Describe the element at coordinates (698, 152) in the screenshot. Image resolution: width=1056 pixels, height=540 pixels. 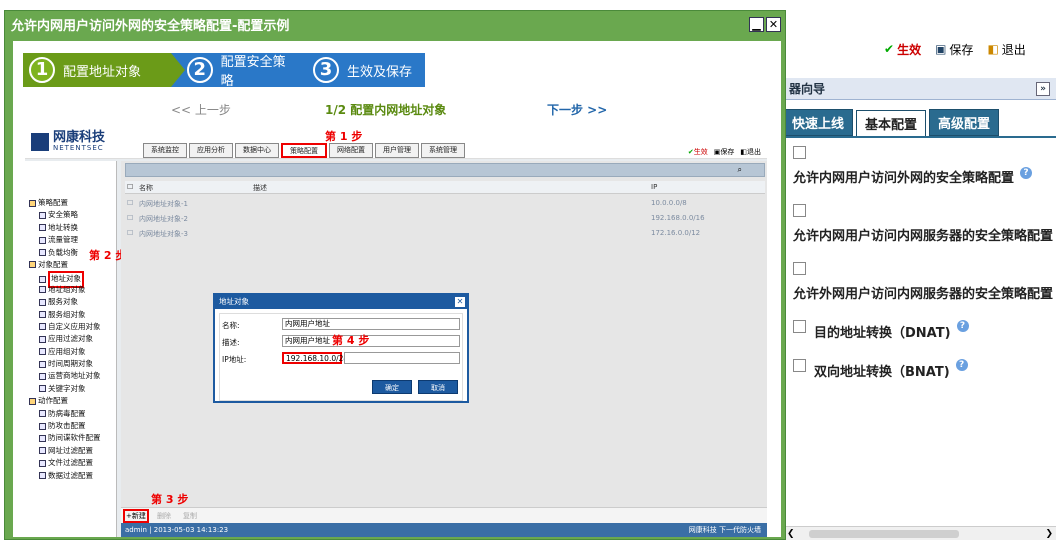
I see `shot-apply-button: ✔生效` at that location.